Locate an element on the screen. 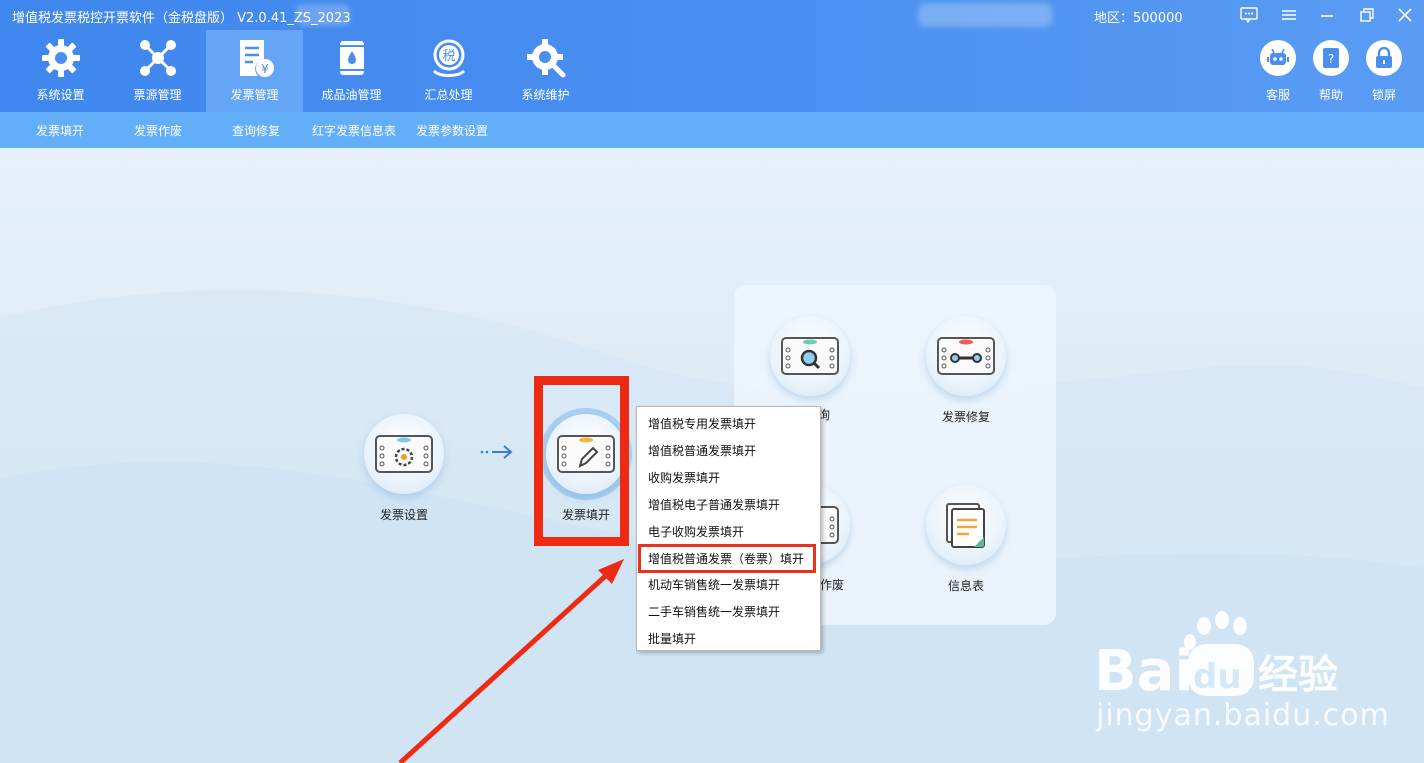 This screenshot has height=763, width=1424. svg-text: du is located at coordinates (1217, 677).